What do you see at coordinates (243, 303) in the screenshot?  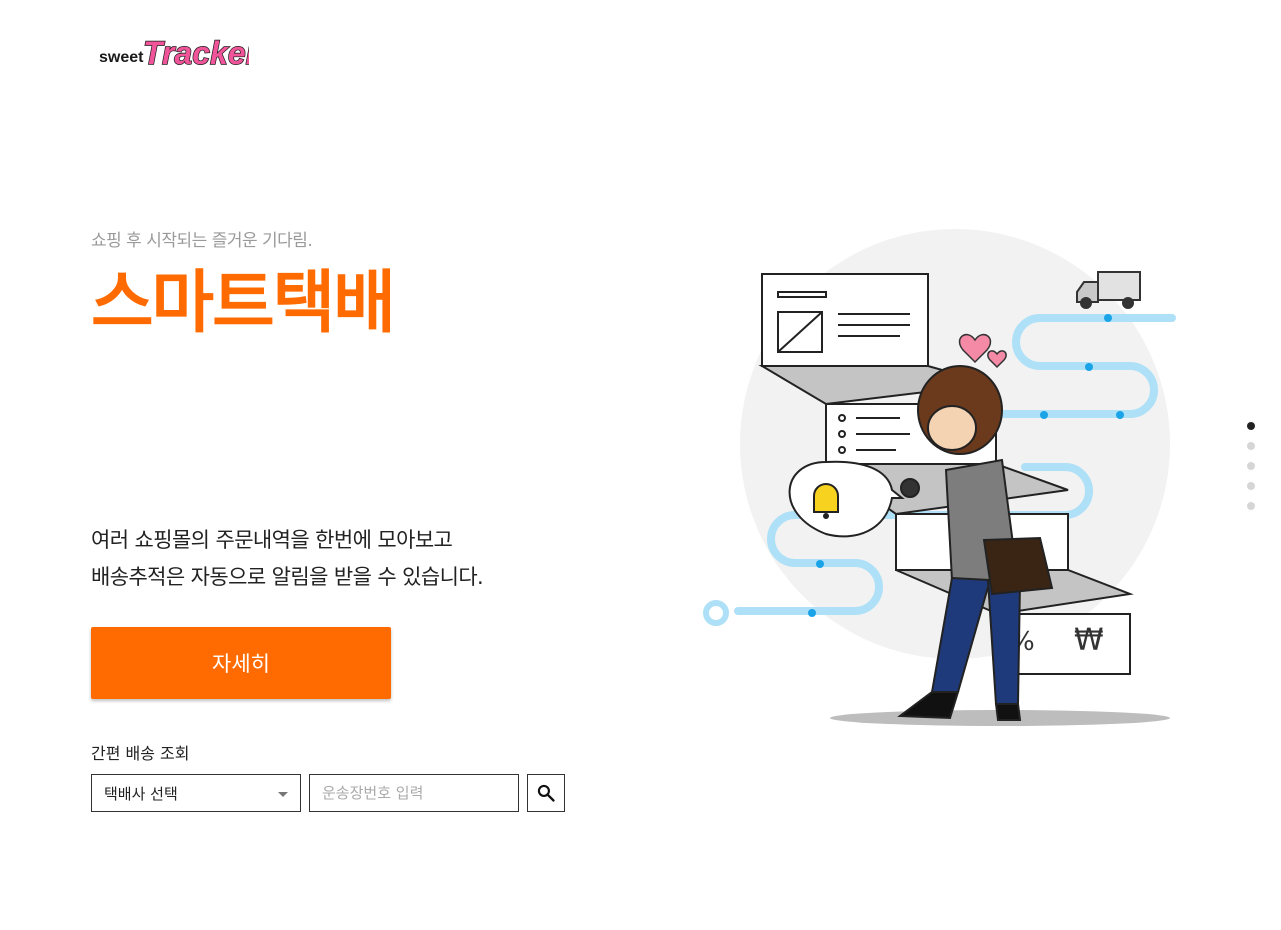 I see `hero-headline: 스마트택배` at bounding box center [243, 303].